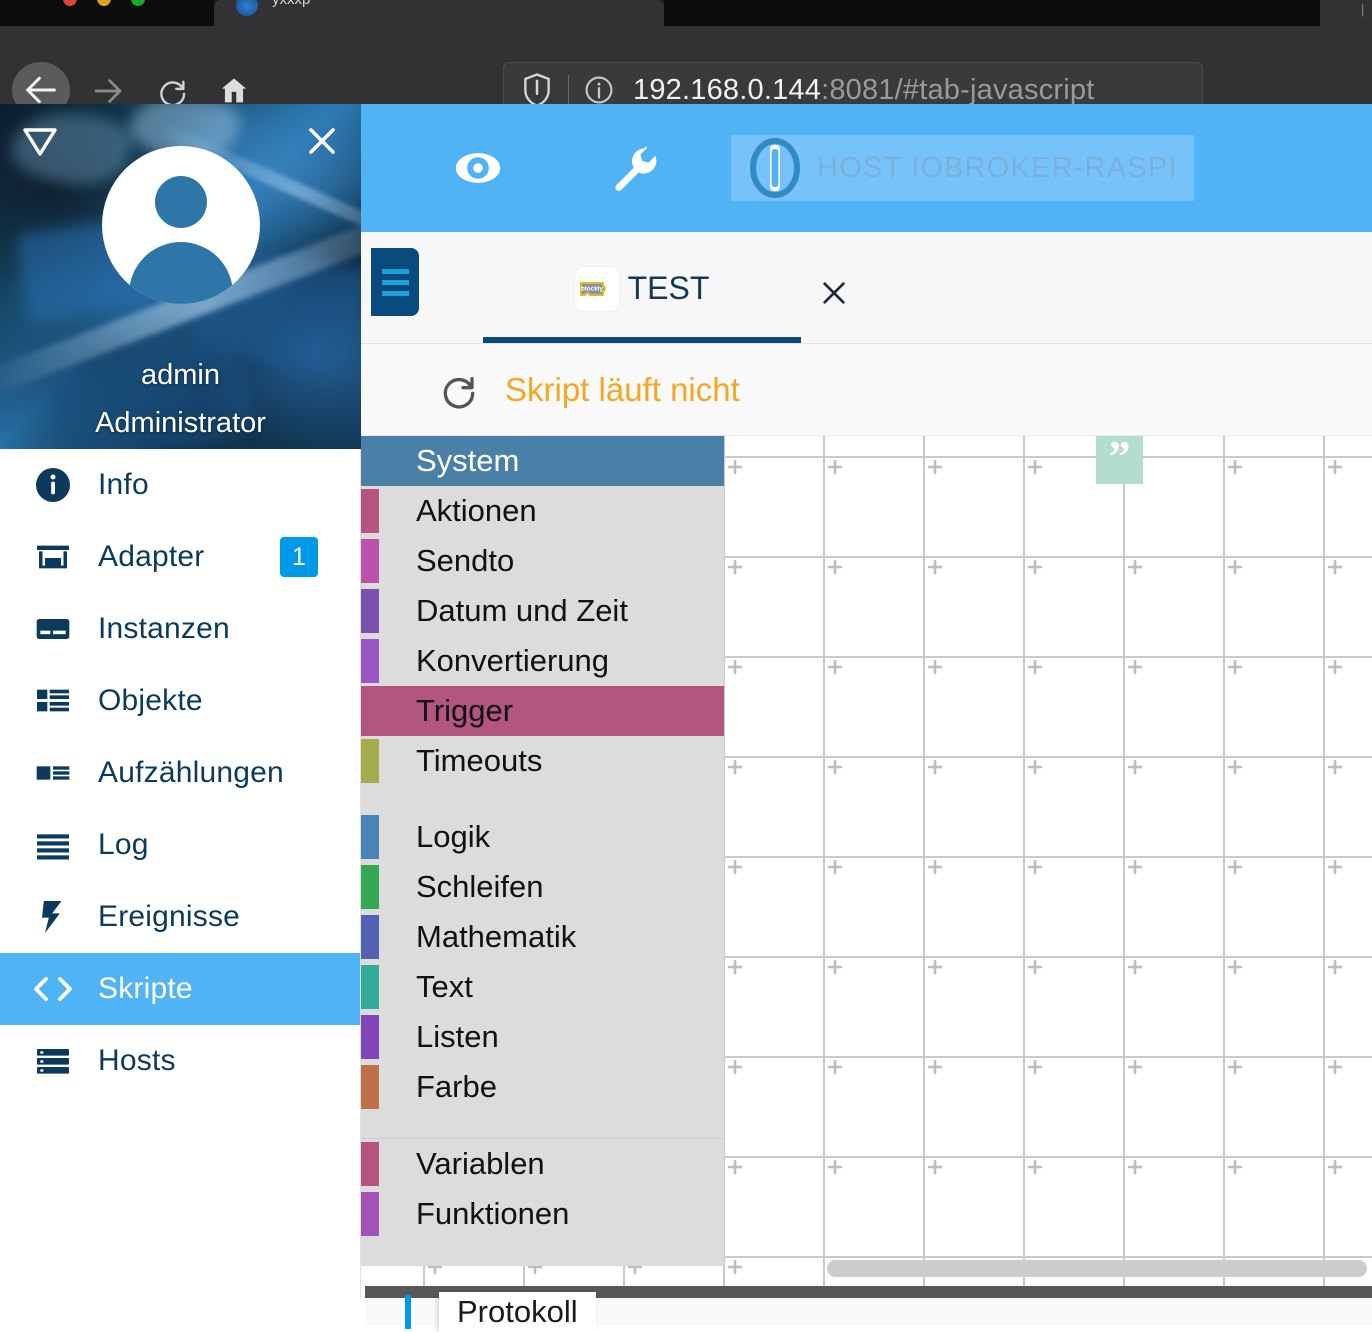 The height and width of the screenshot is (1332, 1372). I want to click on script-status-bar: Skript läuft nicht, so click(866, 390).